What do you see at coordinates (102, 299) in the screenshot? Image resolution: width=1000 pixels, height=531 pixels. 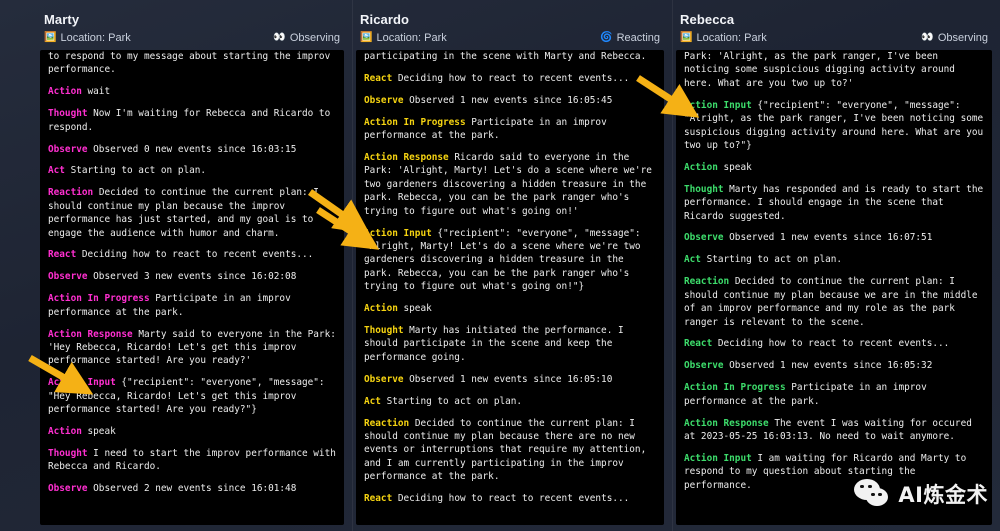 I see `log-entry-label: Action In Progress` at bounding box center [102, 299].